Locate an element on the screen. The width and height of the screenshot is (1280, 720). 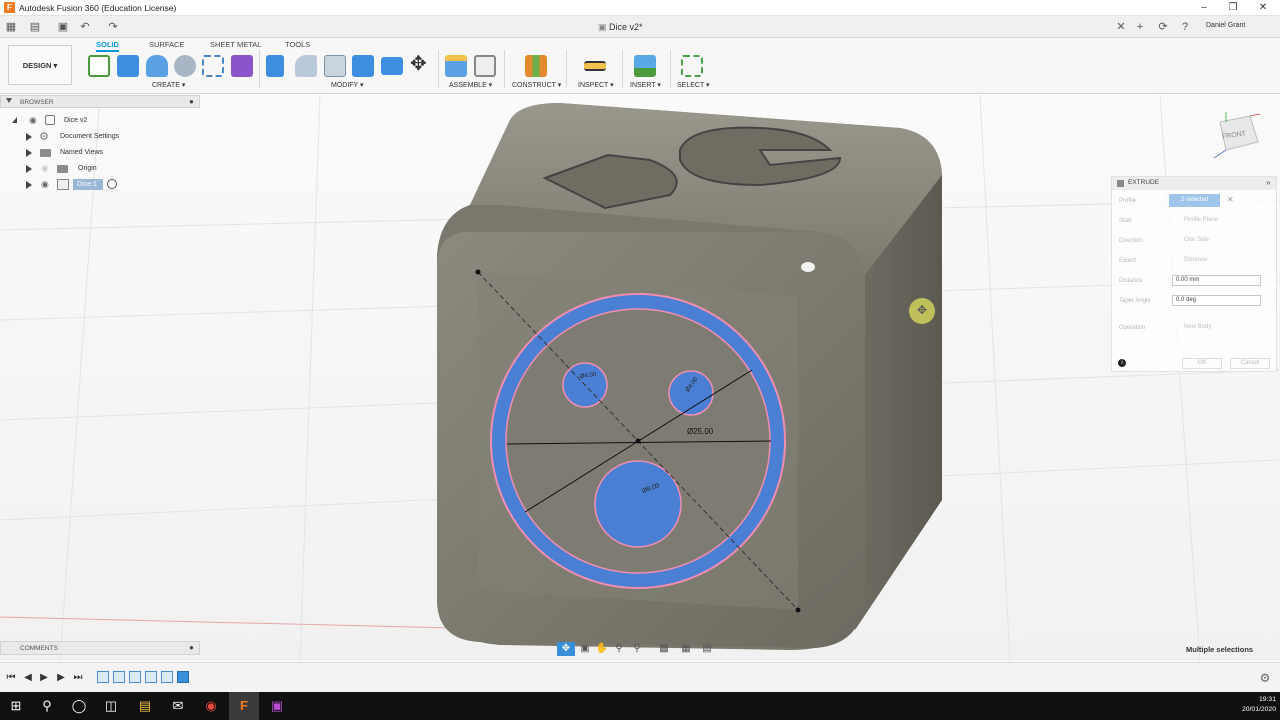
close-tab-icon: ✕ is located at coordinates (1121, 27).